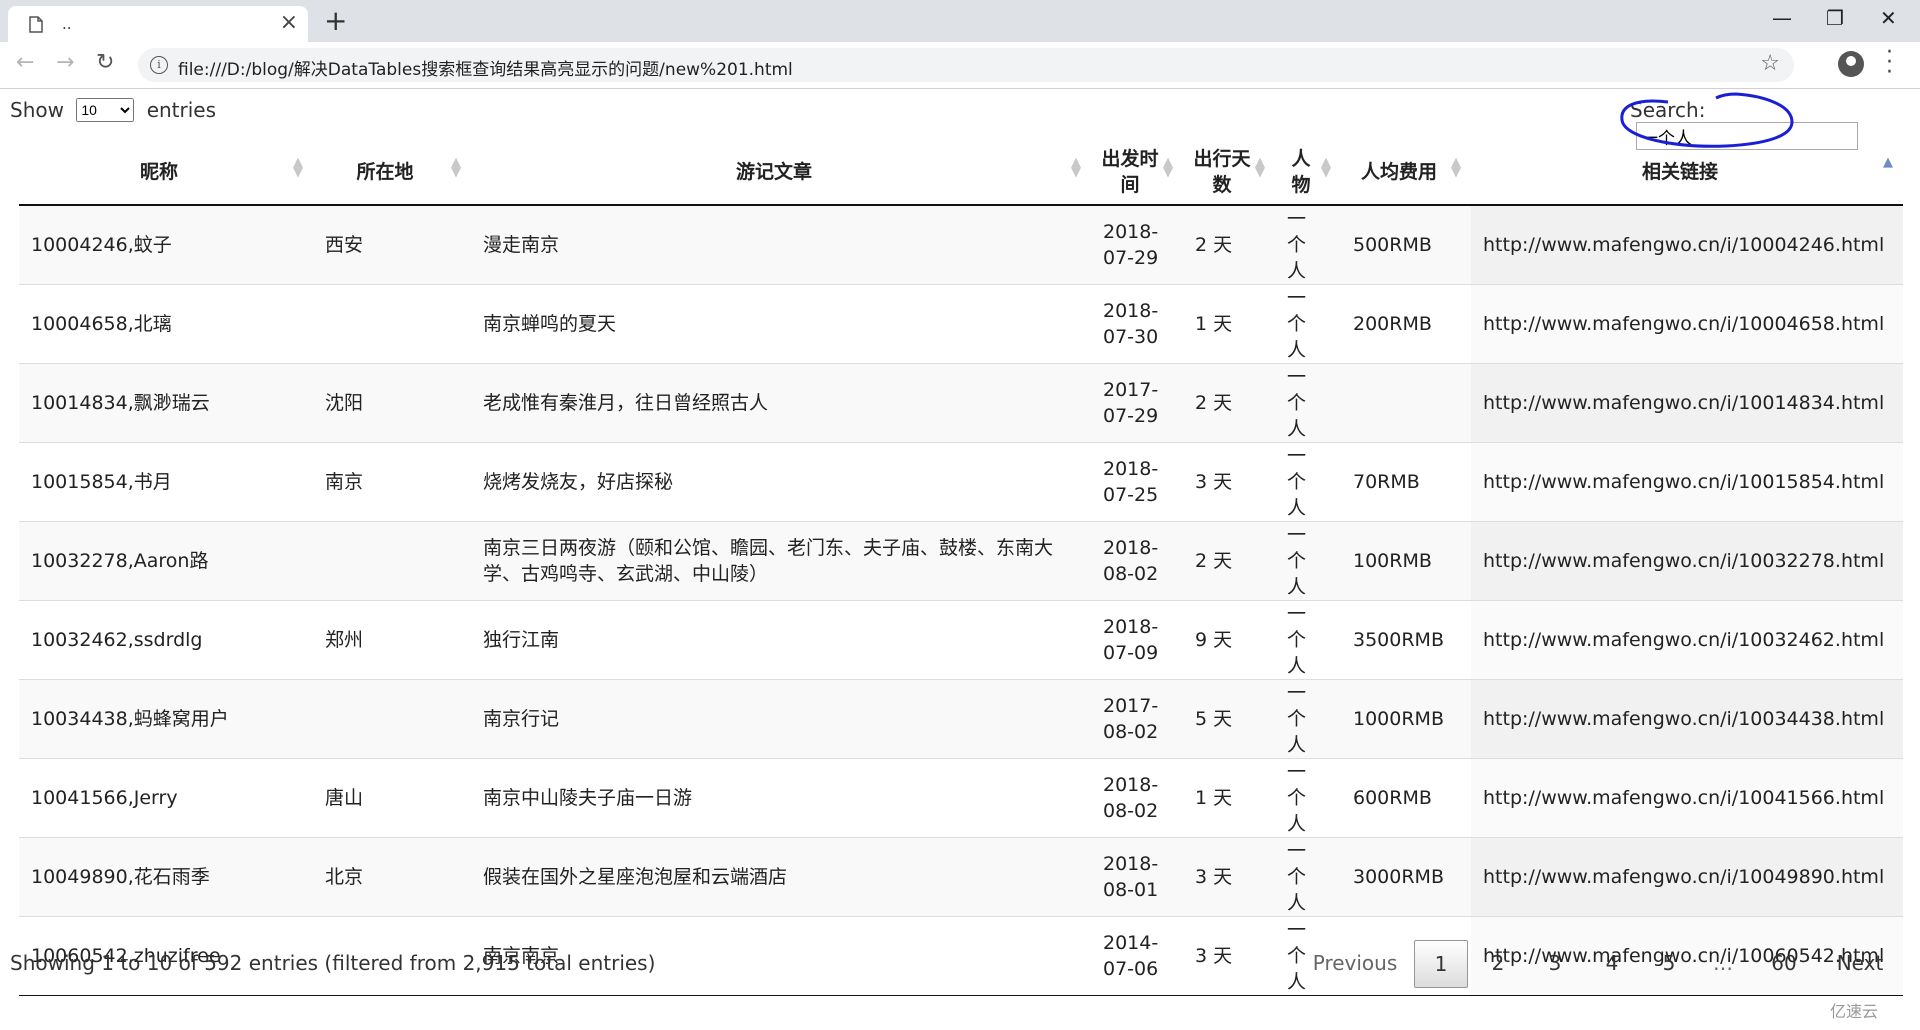 The width and height of the screenshot is (1920, 1030). Describe the element at coordinates (1355, 963) in the screenshot. I see `previous-button: Previous` at that location.